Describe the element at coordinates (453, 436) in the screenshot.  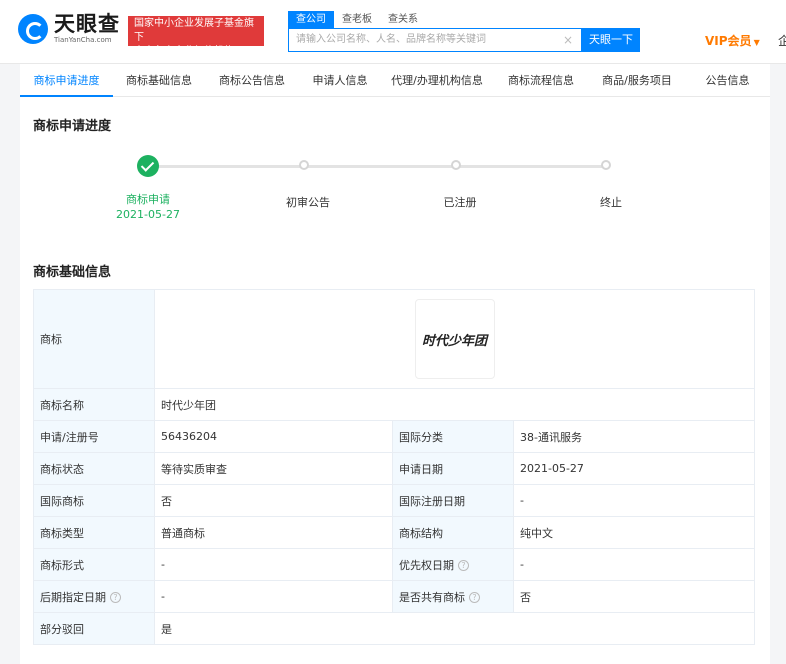
I see `table-key: 国际分类` at that location.